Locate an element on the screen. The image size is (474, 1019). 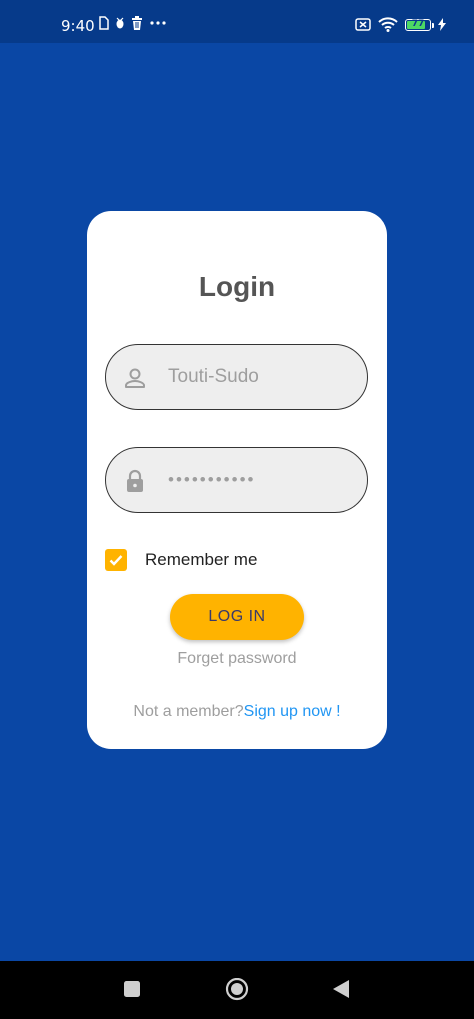
check-icon is located at coordinates (116, 560).